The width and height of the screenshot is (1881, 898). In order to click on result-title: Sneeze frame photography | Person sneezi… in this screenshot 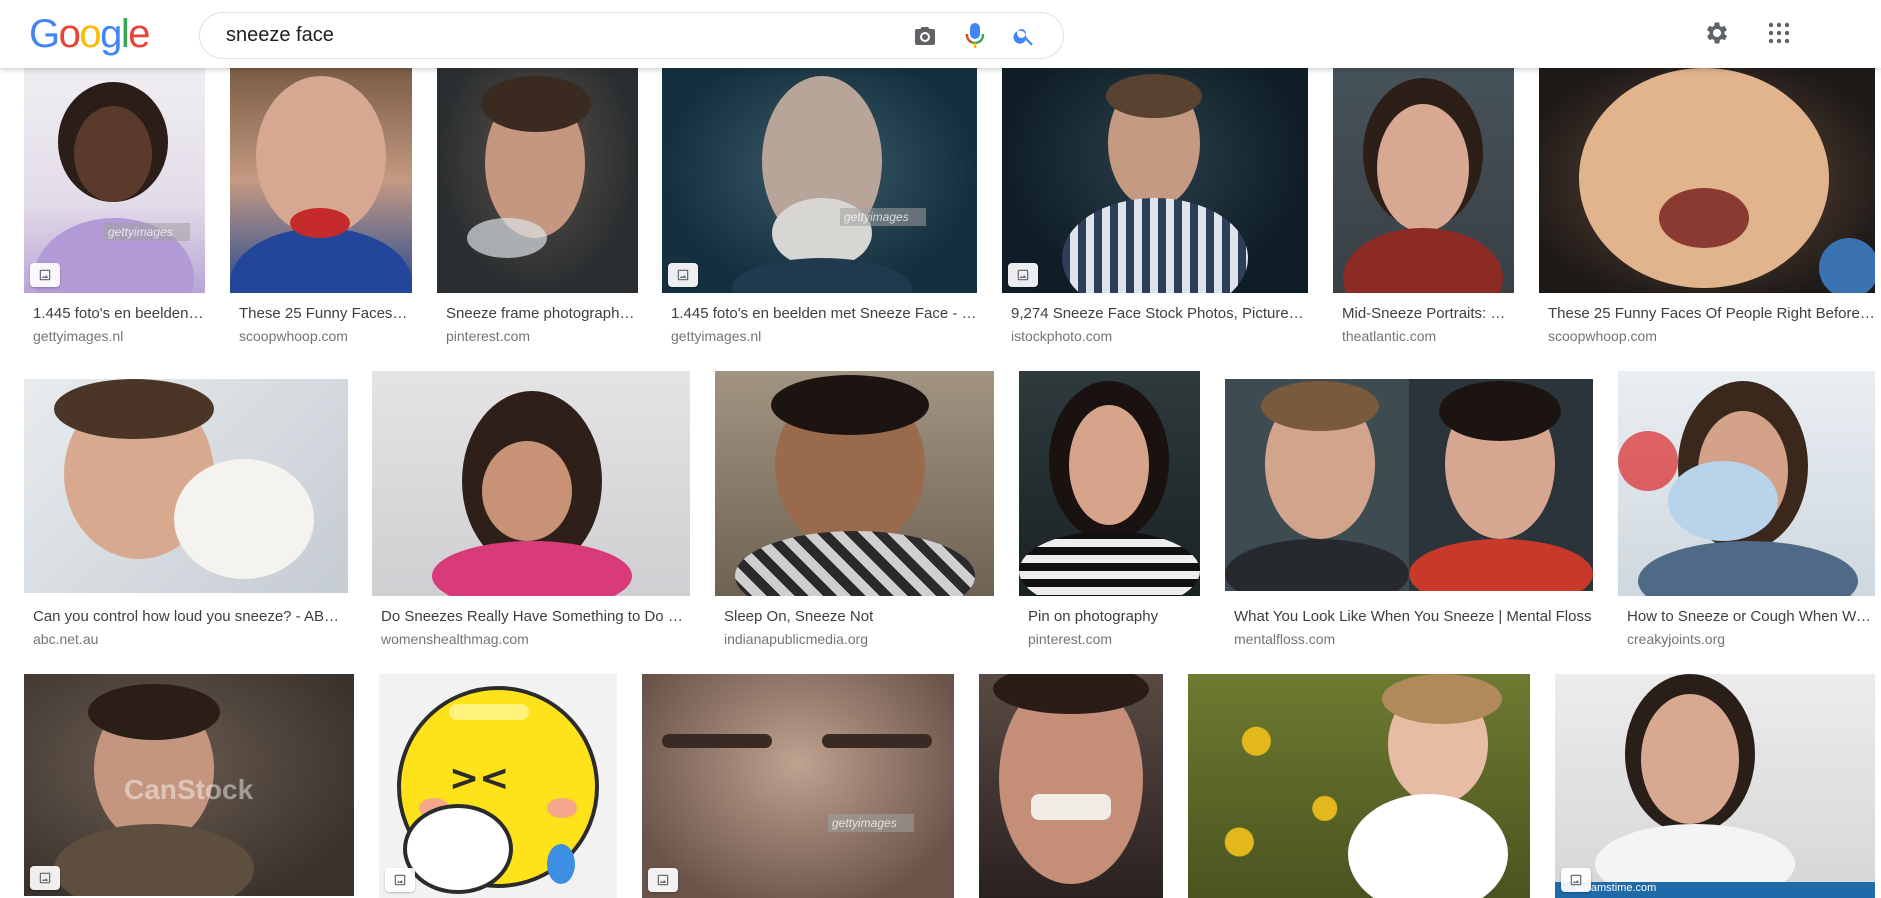, I will do `click(542, 314)`.